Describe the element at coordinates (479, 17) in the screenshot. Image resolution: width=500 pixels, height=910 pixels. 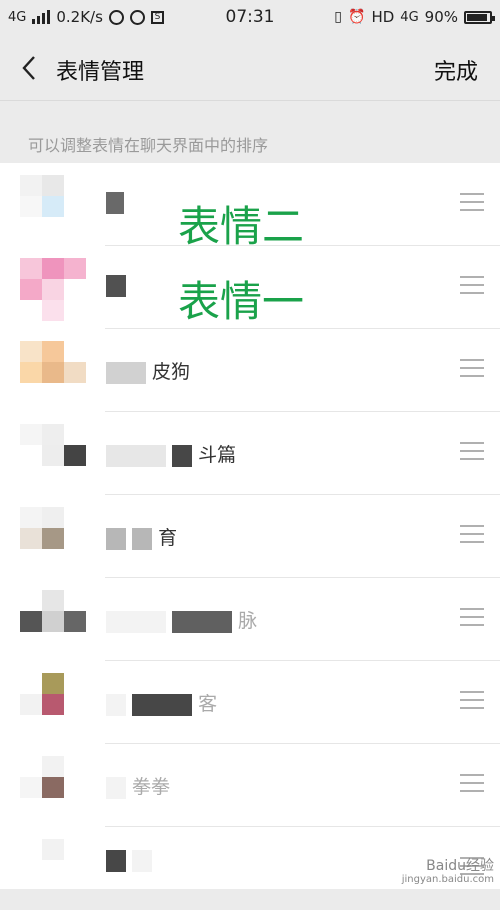
I see `battery-icon` at that location.